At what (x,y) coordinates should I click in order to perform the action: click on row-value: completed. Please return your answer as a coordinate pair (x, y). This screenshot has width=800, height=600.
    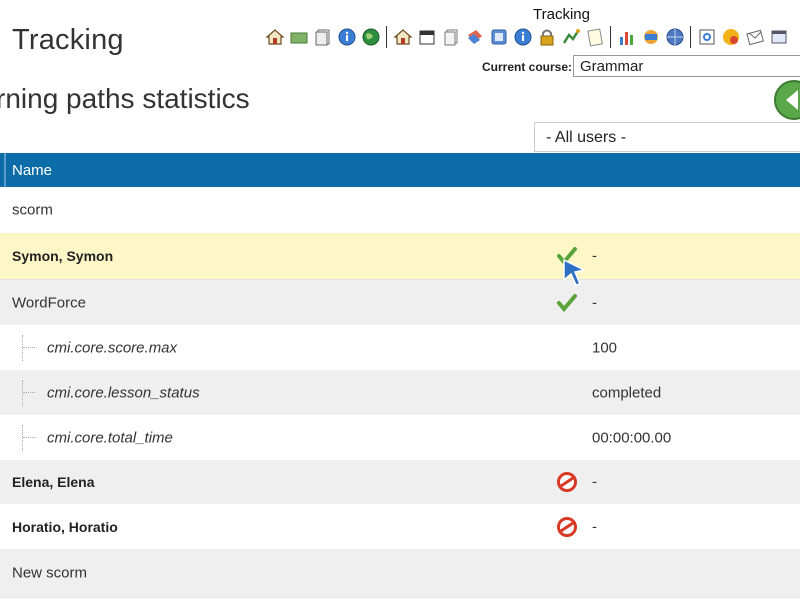
    Looking at the image, I should click on (627, 392).